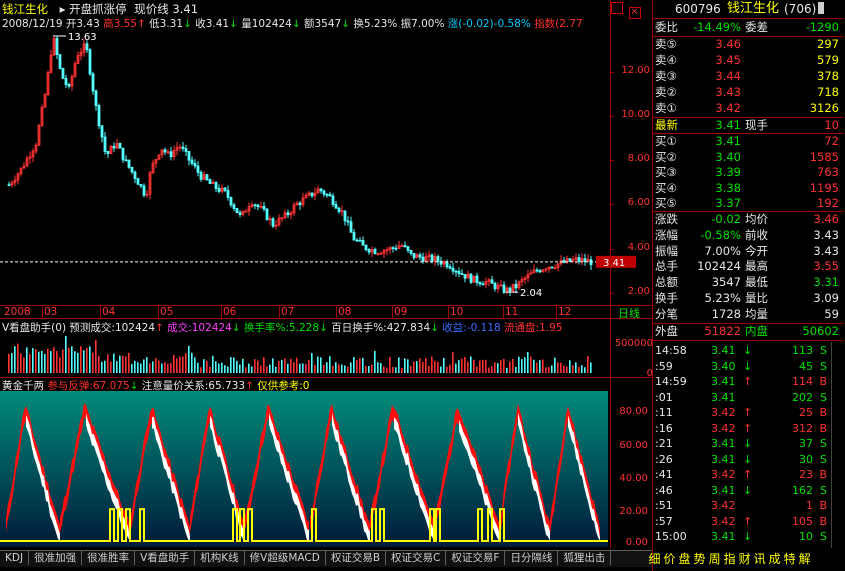 This screenshot has height=571, width=845. Describe the element at coordinates (617, 8) in the screenshot. I see `restore-icon` at that location.